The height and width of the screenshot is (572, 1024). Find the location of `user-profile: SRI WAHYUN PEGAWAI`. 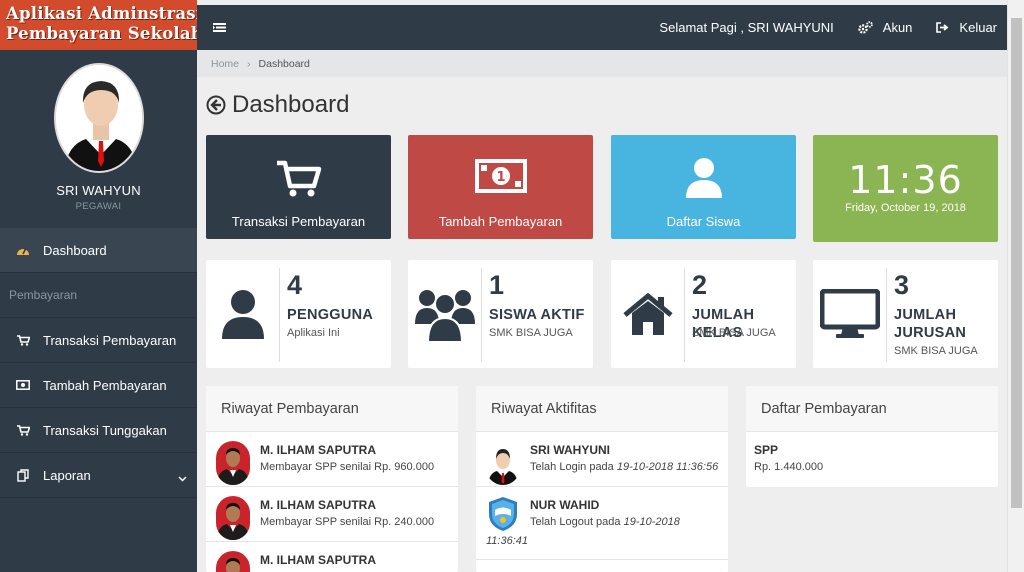

user-profile: SRI WAHYUN PEGAWAI is located at coordinates (98, 139).